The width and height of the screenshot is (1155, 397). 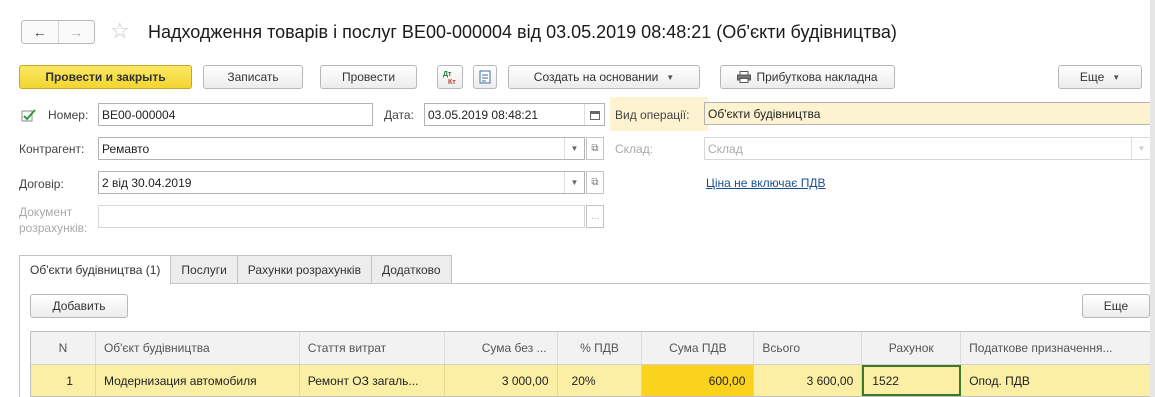 What do you see at coordinates (912, 348) in the screenshot?
I see `column-header: Рахунок` at bounding box center [912, 348].